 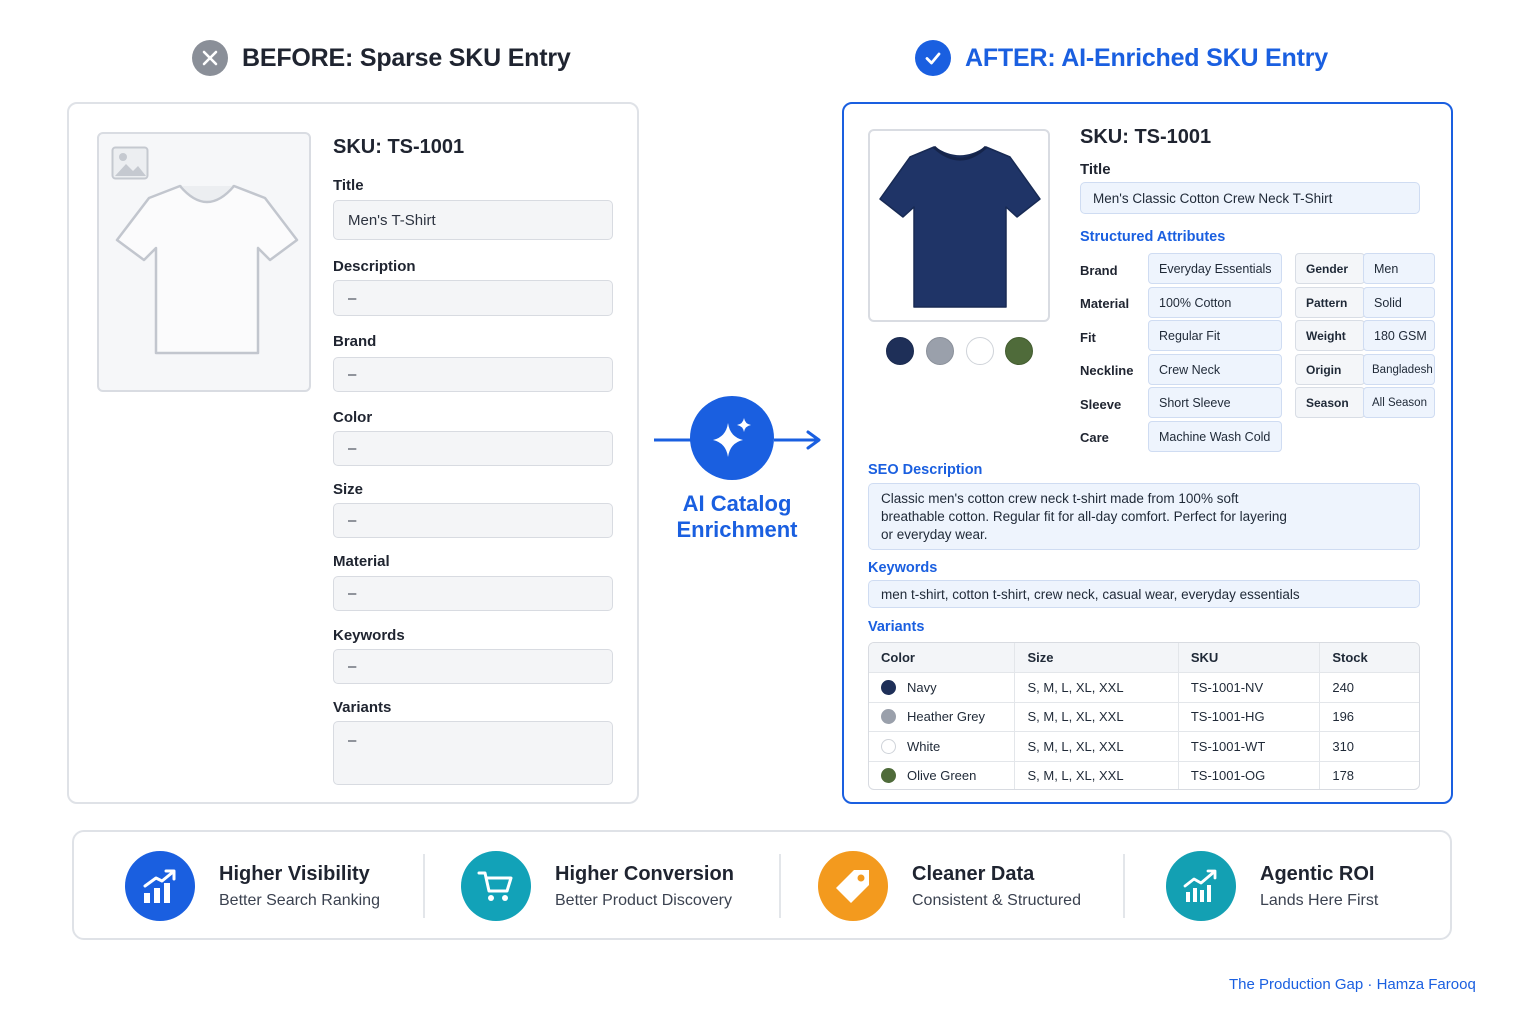 What do you see at coordinates (1215, 268) in the screenshot?
I see `attr-value-brand: Everyday Essentials` at bounding box center [1215, 268].